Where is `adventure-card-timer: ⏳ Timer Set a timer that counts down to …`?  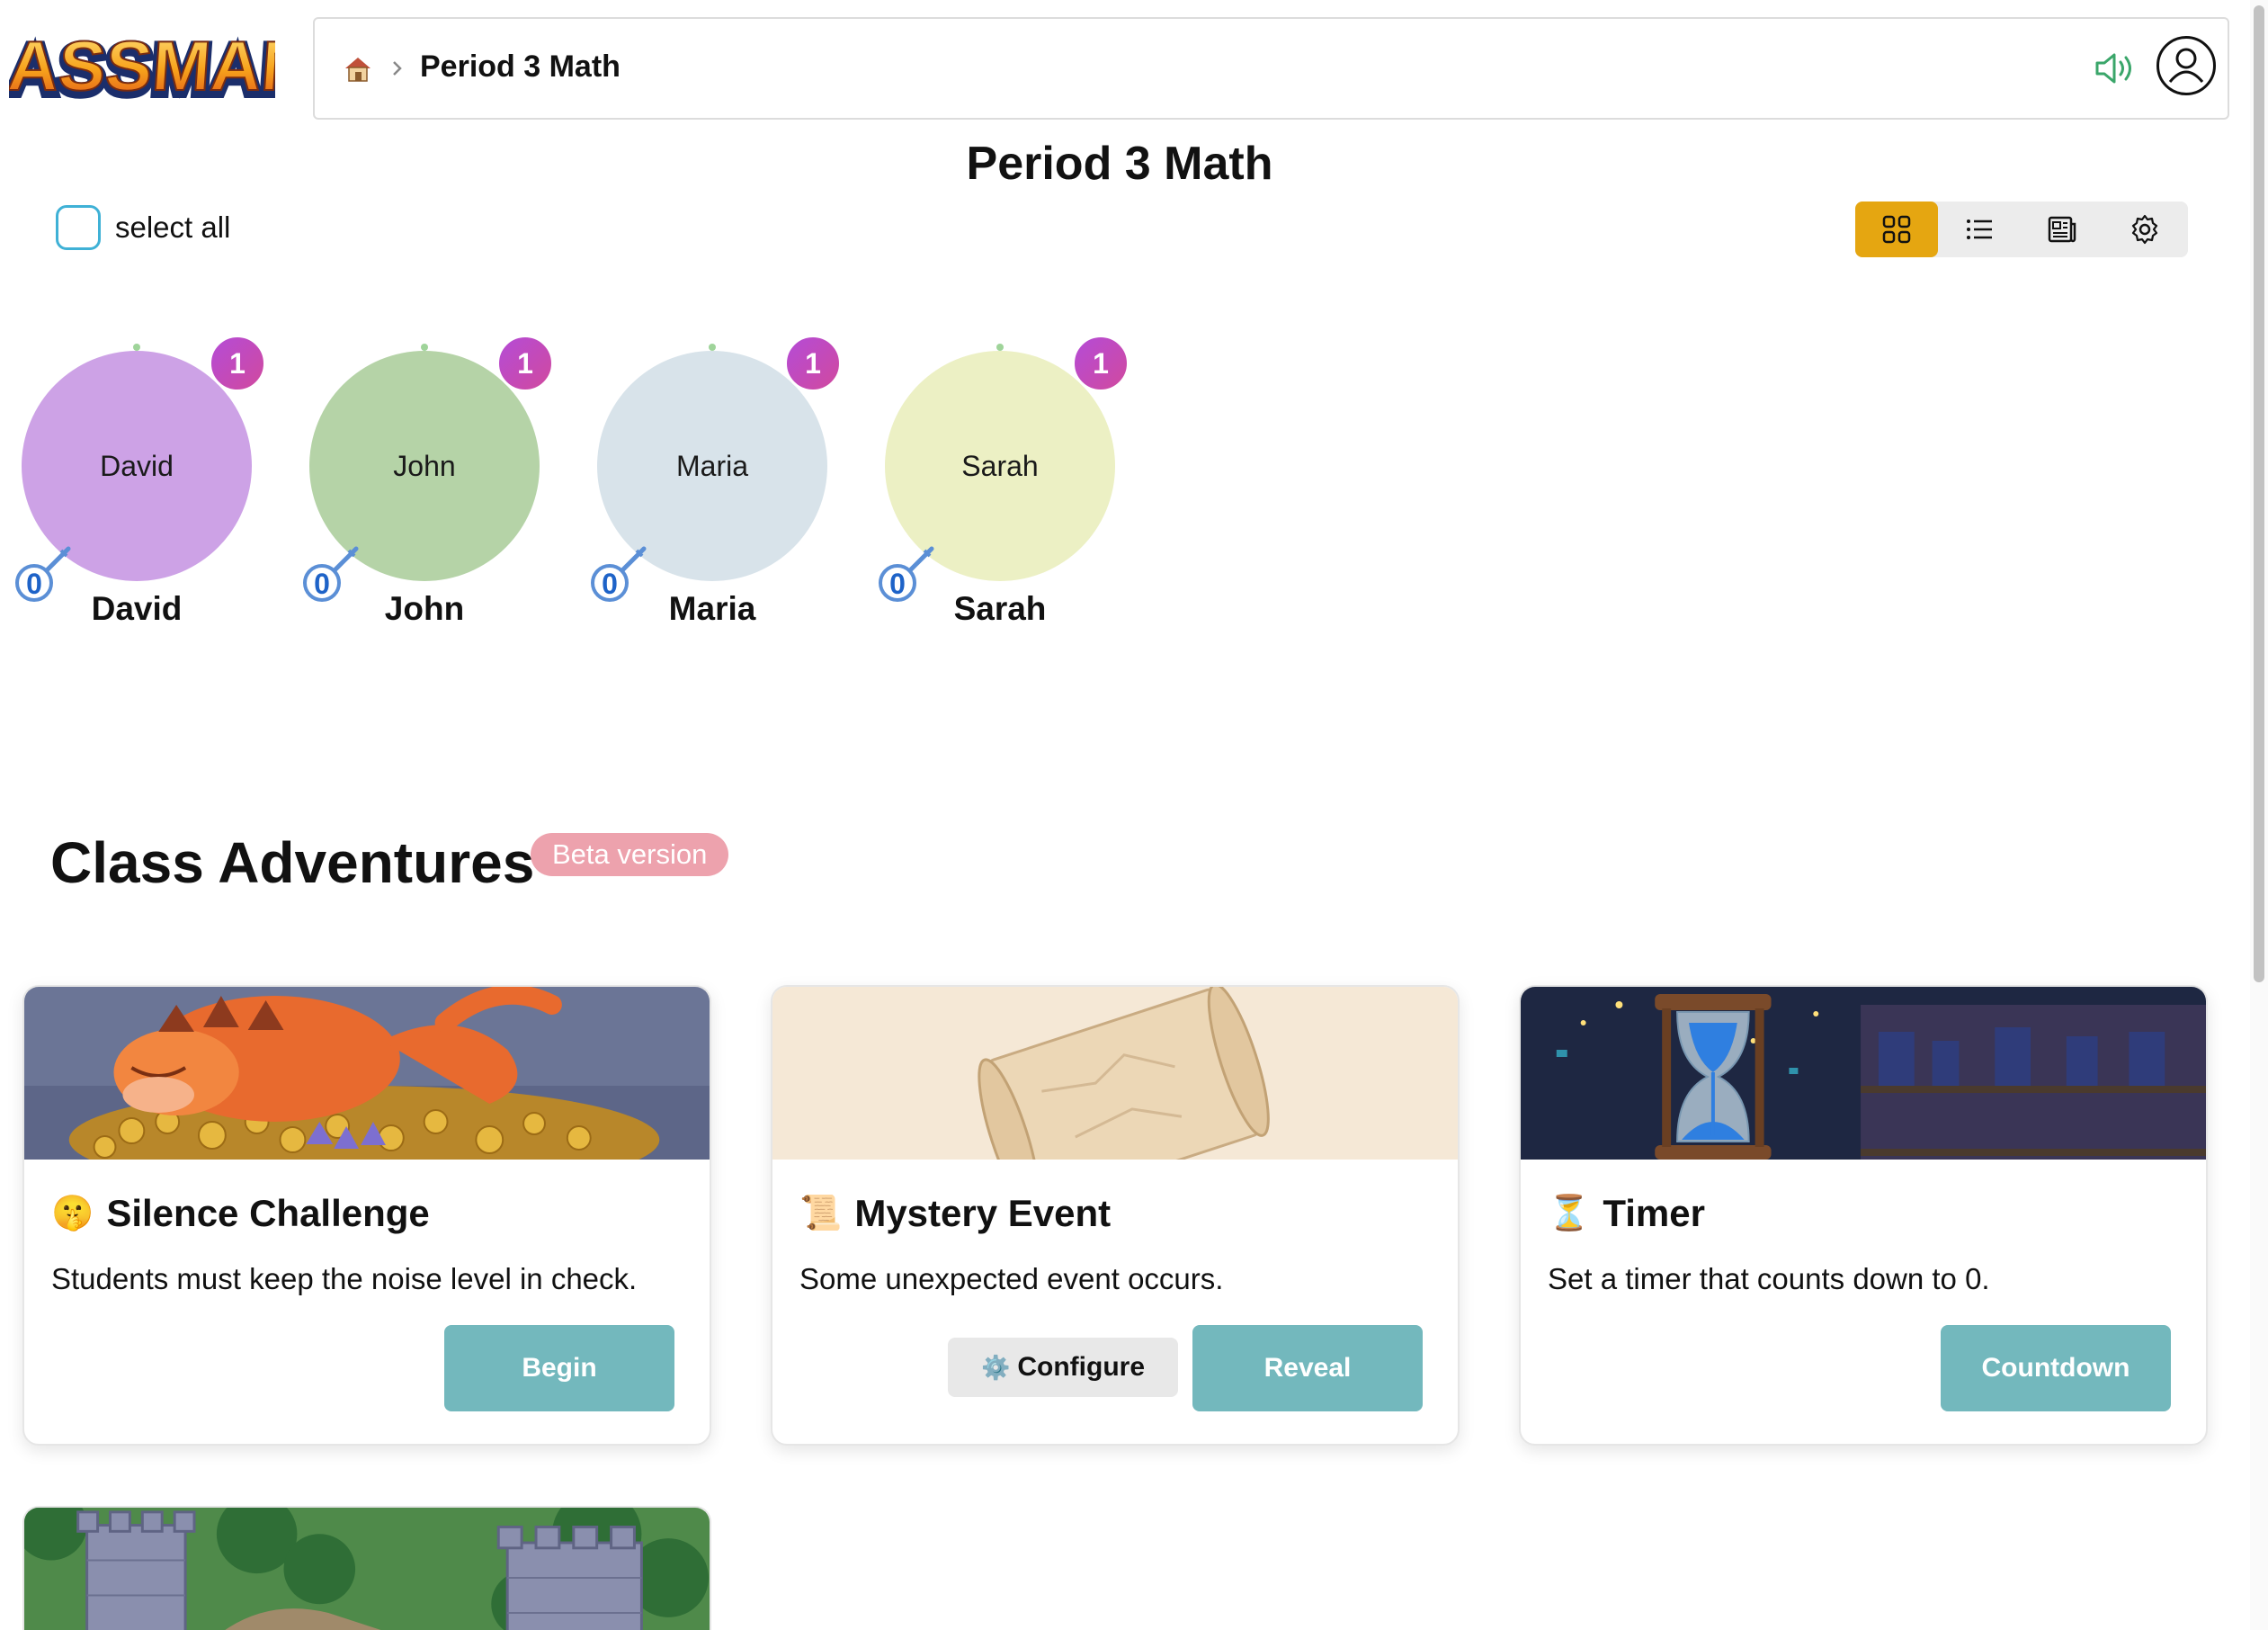 adventure-card-timer: ⏳ Timer Set a timer that counts down to … is located at coordinates (1864, 1216).